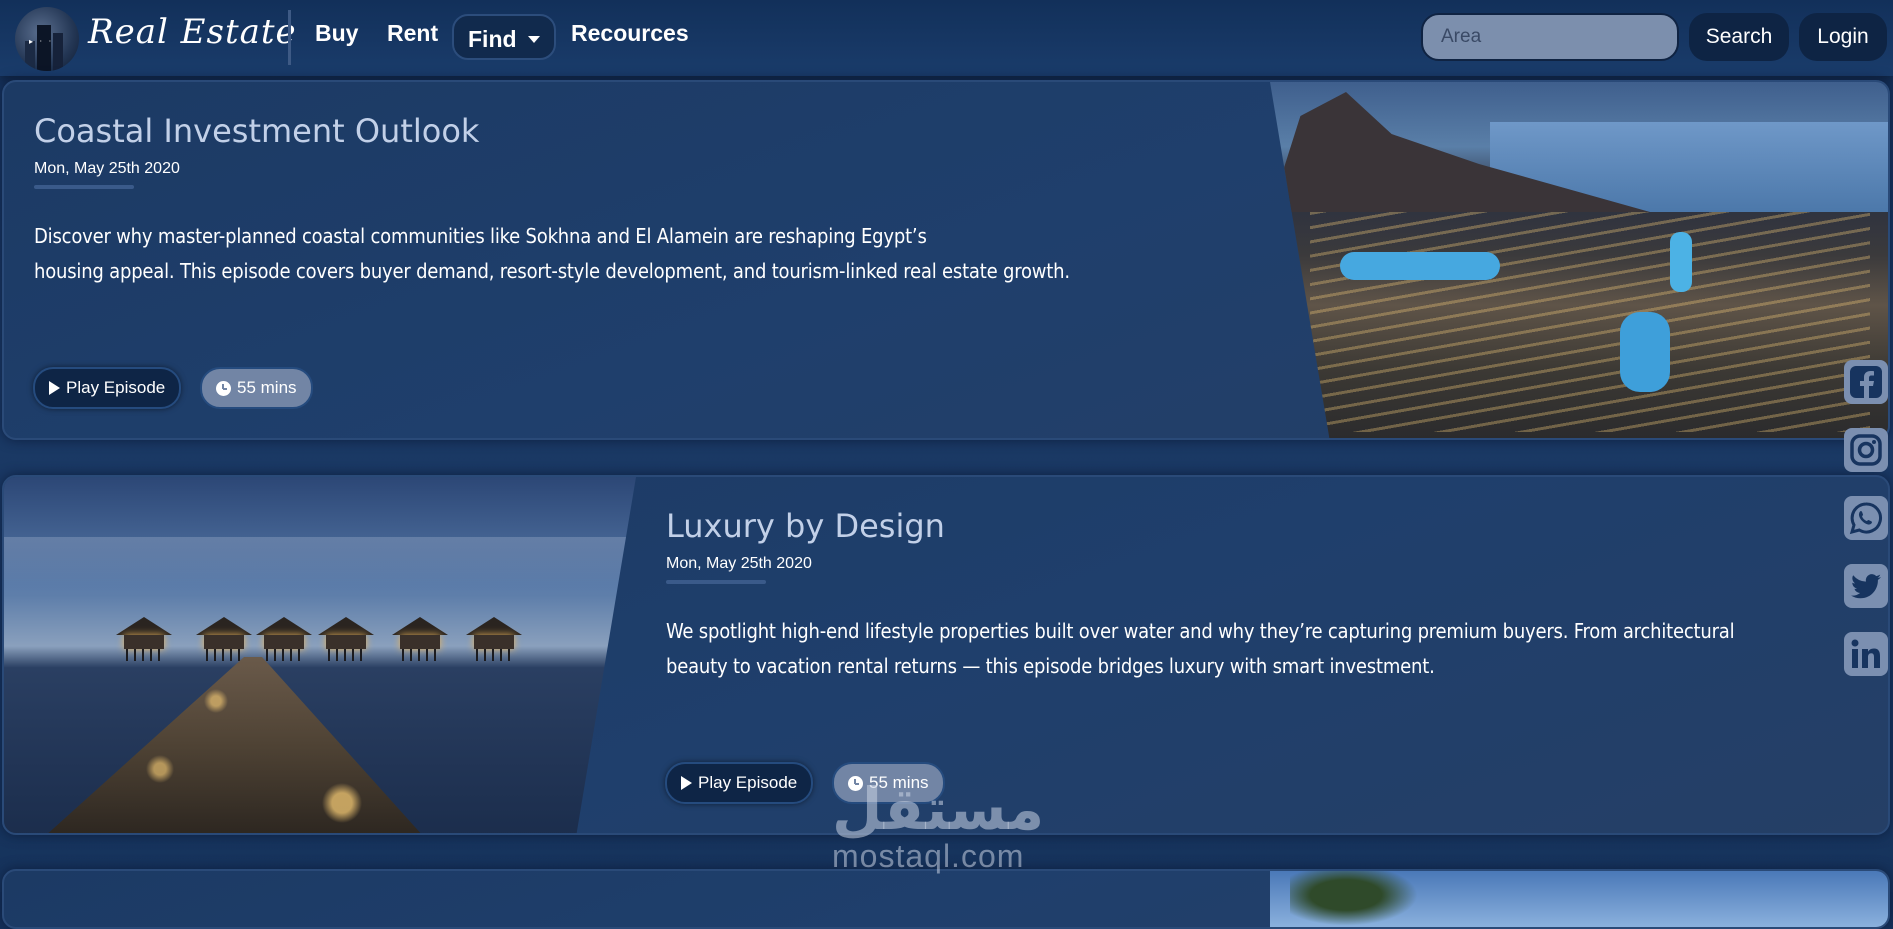 Image resolution: width=1893 pixels, height=929 pixels. I want to click on linkedin-icon, so click(1866, 654).